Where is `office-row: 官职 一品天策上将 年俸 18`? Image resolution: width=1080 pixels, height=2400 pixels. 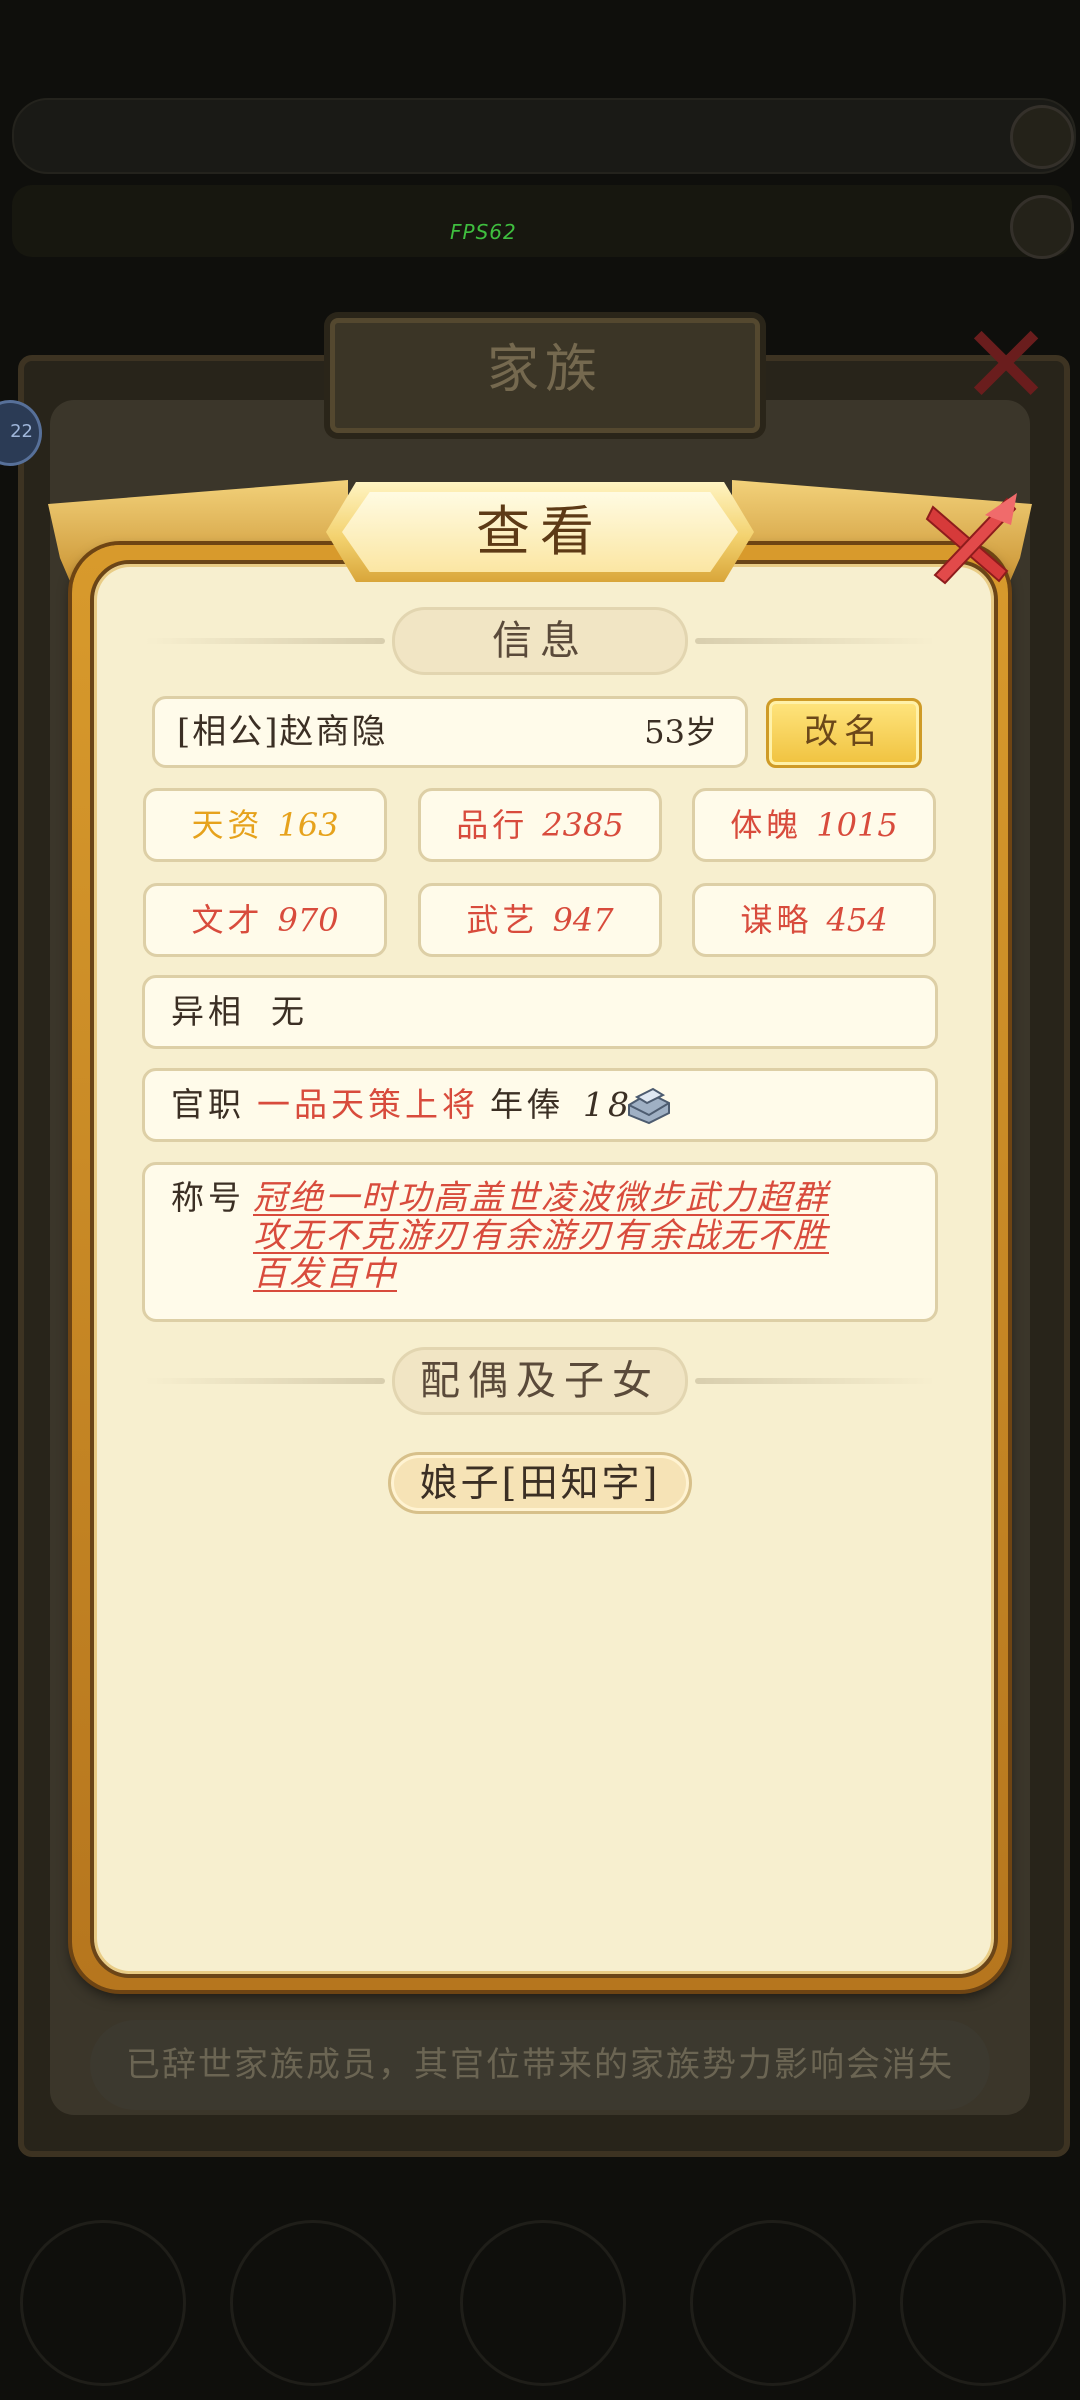
office-row: 官职 一品天策上将 年俸 18 is located at coordinates (540, 1105).